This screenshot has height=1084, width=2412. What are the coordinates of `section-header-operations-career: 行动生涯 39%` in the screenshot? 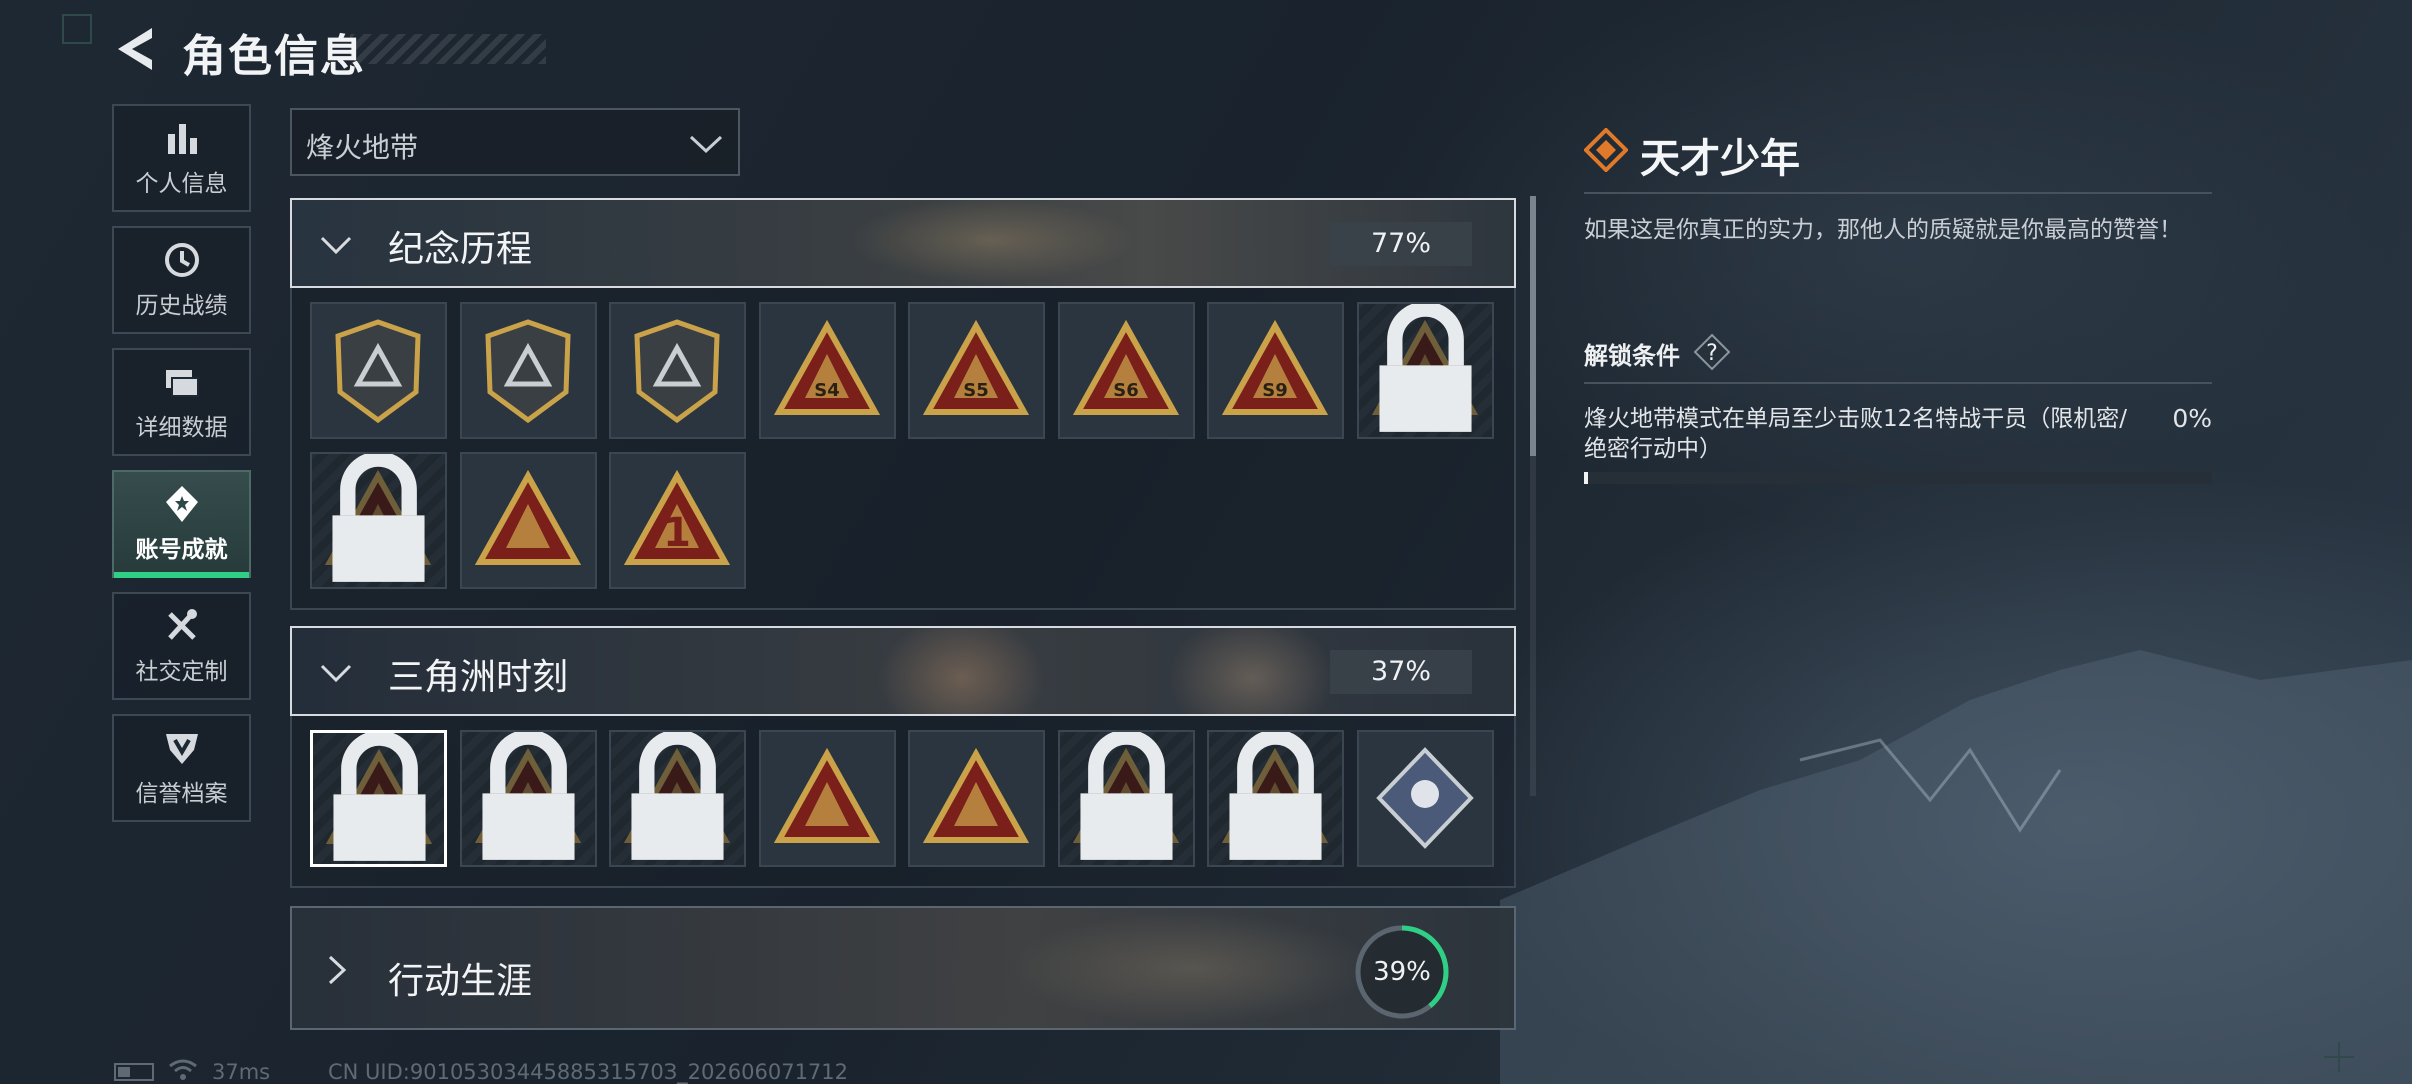 It's located at (903, 968).